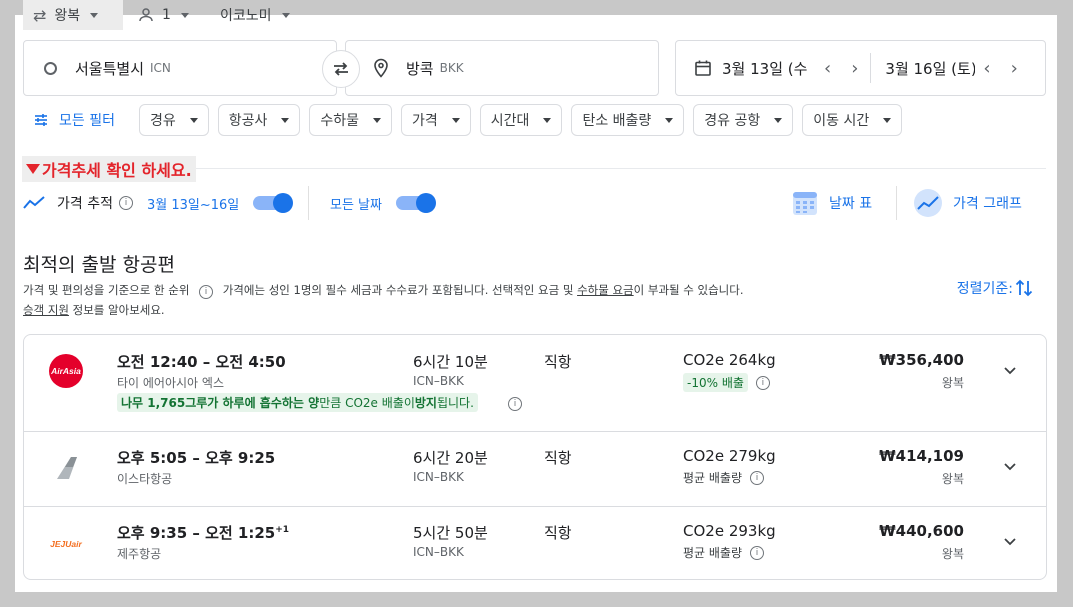  Describe the element at coordinates (751, 68) in the screenshot. I see `depart-date-field: 3월 13일 (수)` at that location.